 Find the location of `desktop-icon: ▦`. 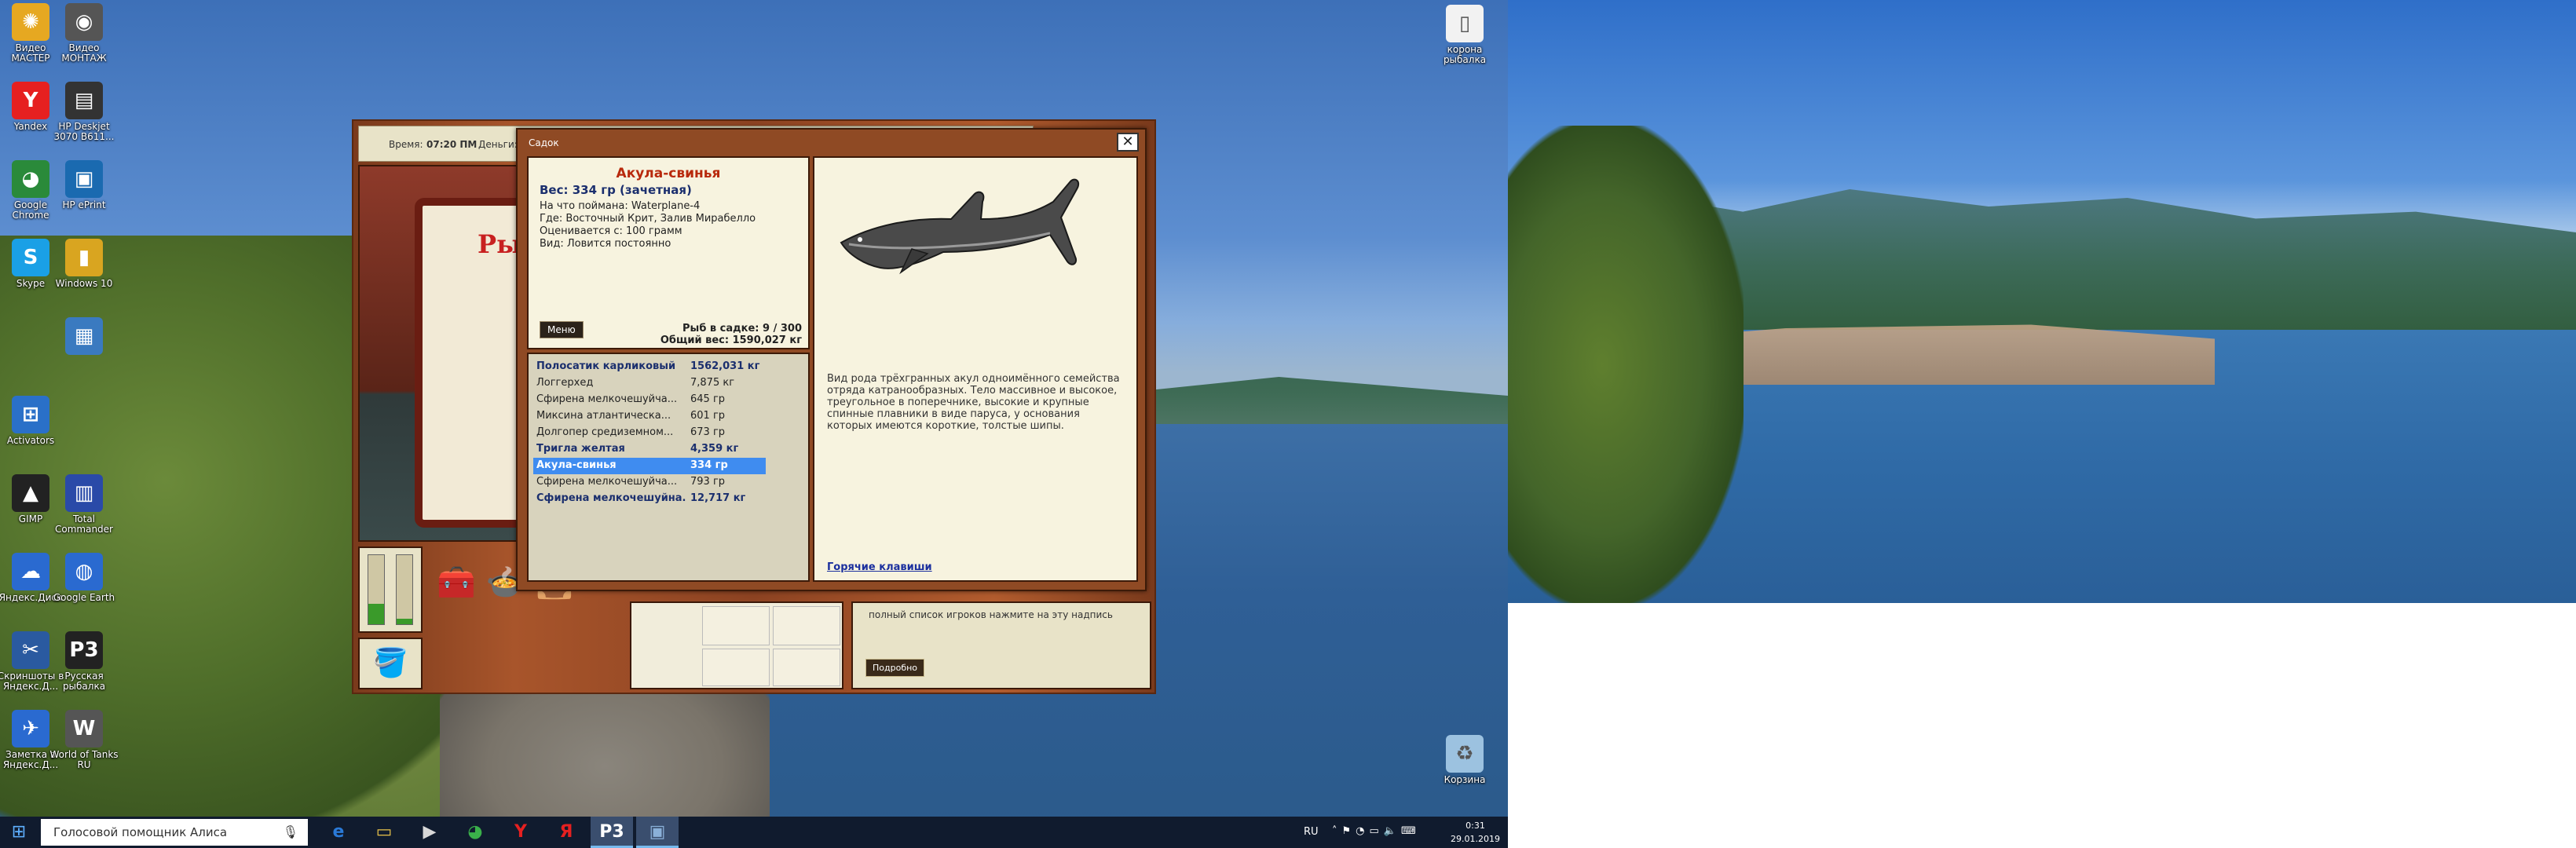

desktop-icon: ▦ is located at coordinates (84, 337).